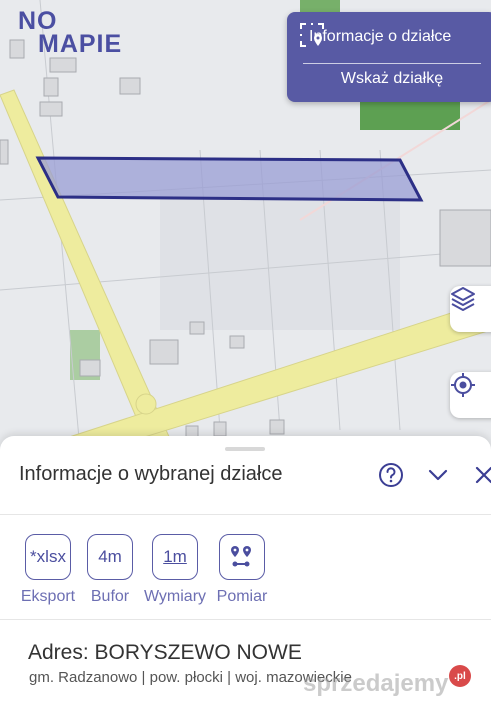 This screenshot has width=491, height=720. I want to click on watermark-text: sprzedajemy, so click(376, 683).